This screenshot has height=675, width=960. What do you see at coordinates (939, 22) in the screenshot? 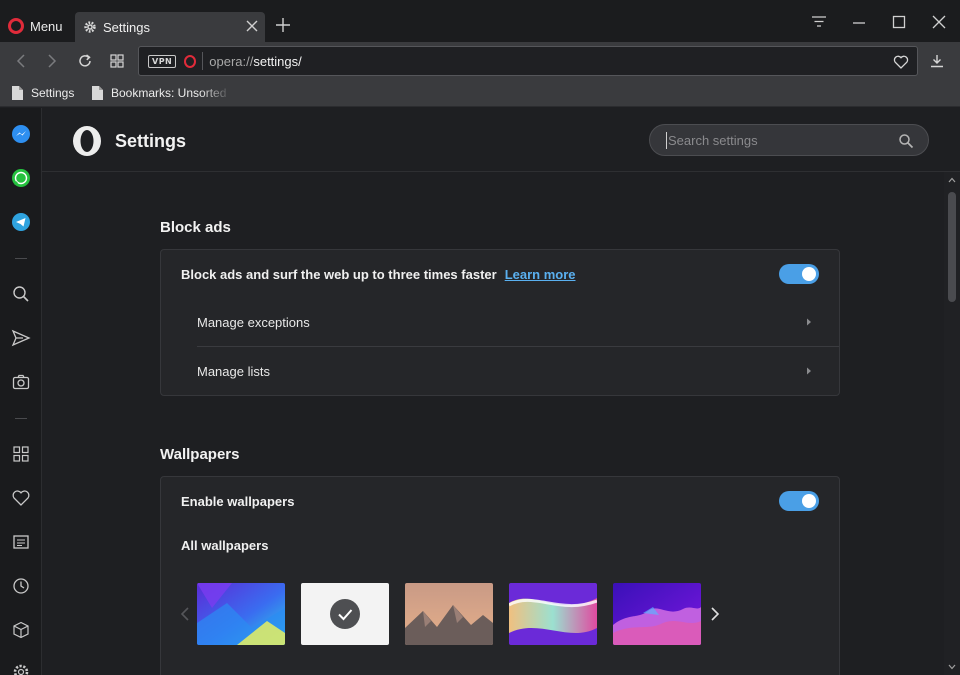
I see `close-window-icon` at bounding box center [939, 22].